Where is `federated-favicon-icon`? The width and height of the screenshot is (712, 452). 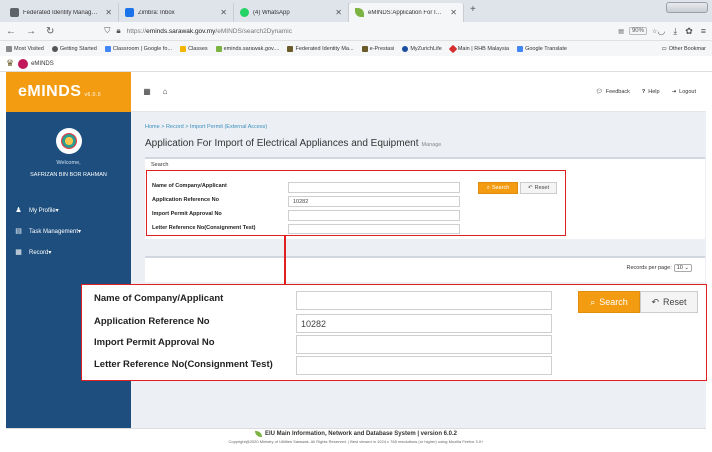
federated-favicon-icon is located at coordinates (14, 12).